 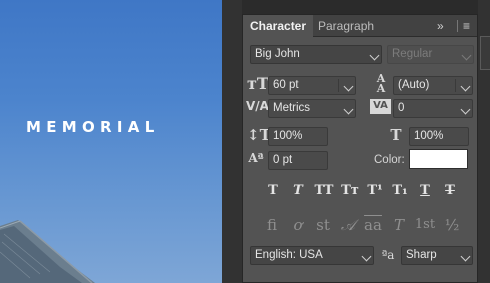 I want to click on superscript-button: T¹, so click(x=375, y=191).